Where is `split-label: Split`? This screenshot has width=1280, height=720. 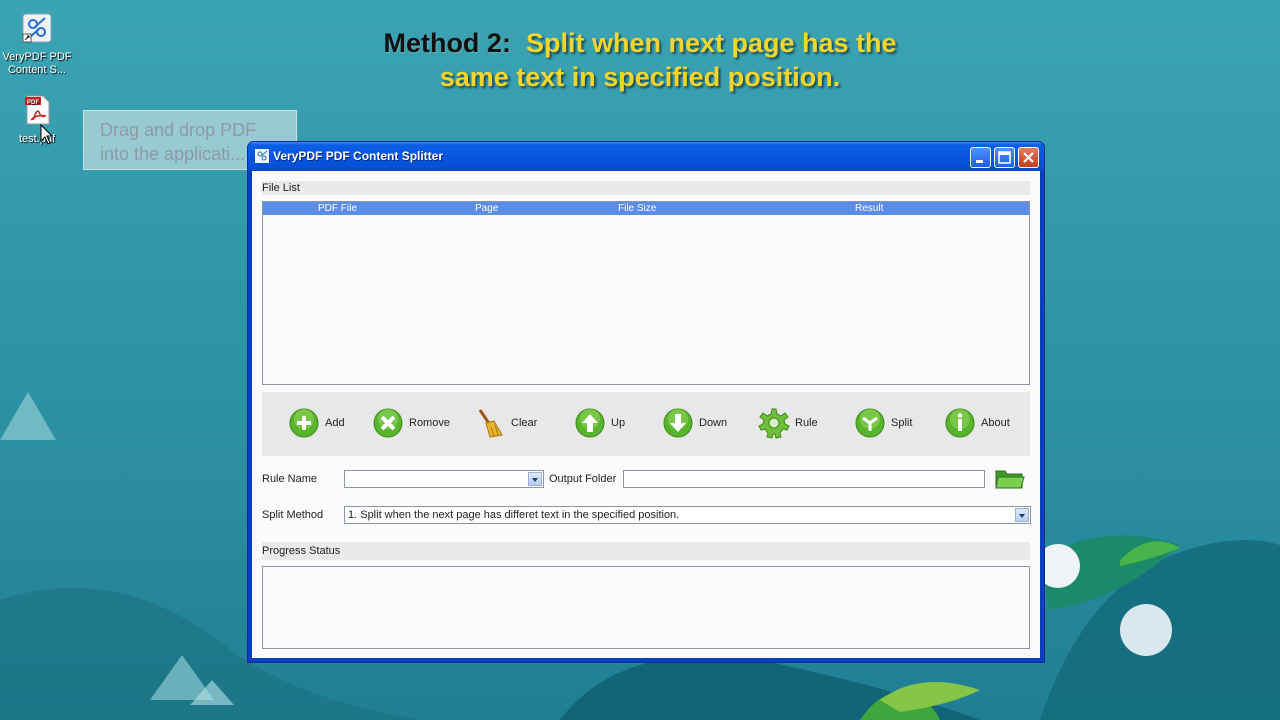 split-label: Split is located at coordinates (902, 423).